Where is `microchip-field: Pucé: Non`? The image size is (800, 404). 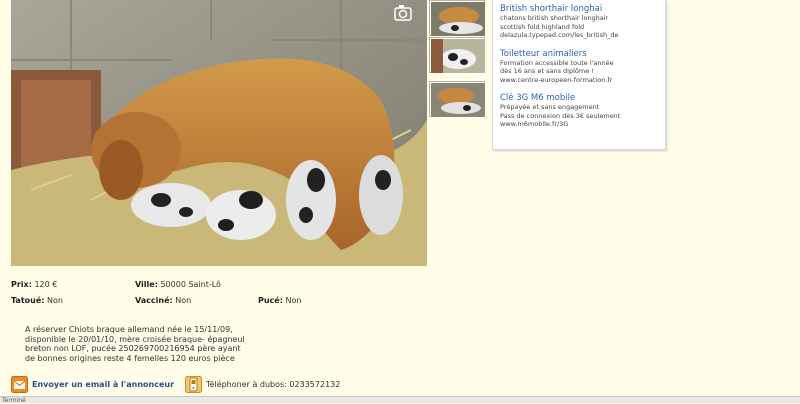 microchip-field: Pucé: Non is located at coordinates (279, 300).